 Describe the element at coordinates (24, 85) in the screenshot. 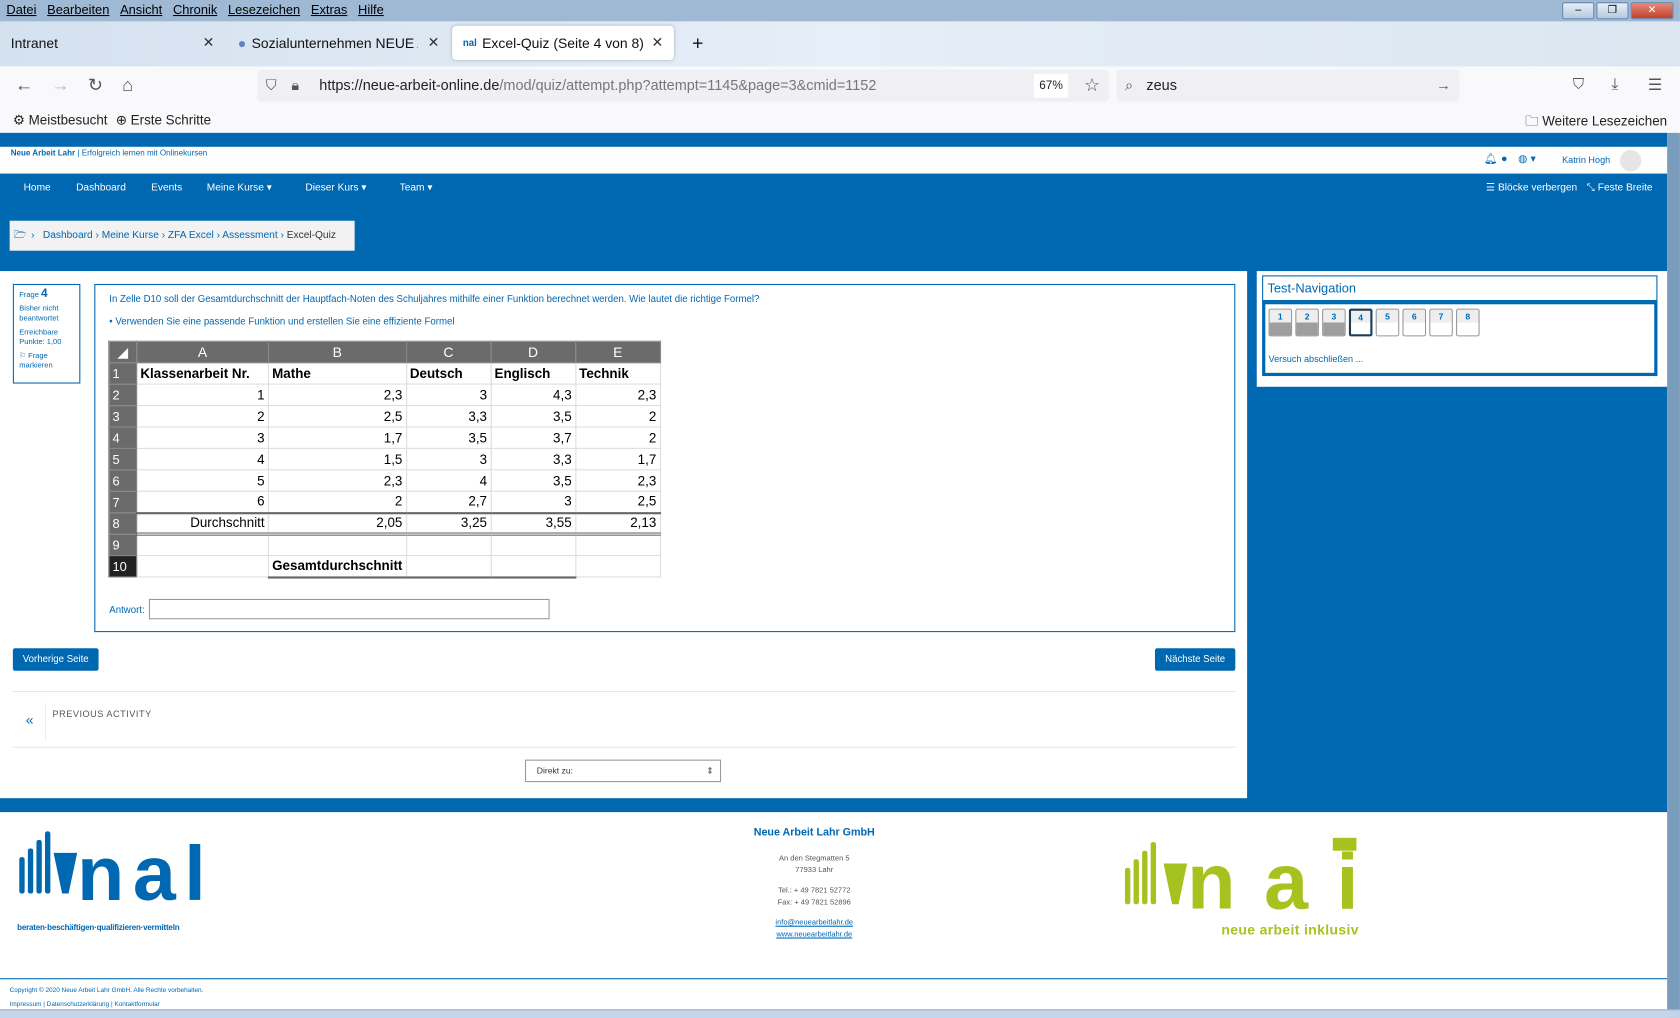

I see `back-icon: ←` at that location.